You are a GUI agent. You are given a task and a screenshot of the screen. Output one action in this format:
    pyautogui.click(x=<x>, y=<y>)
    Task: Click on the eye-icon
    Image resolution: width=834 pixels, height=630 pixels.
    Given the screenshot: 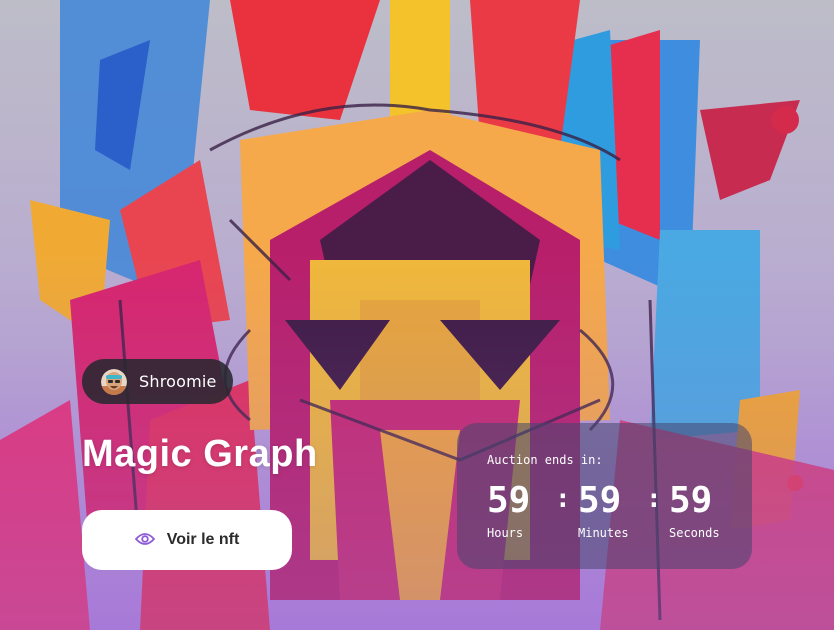 What is the action you would take?
    pyautogui.click(x=144, y=540)
    